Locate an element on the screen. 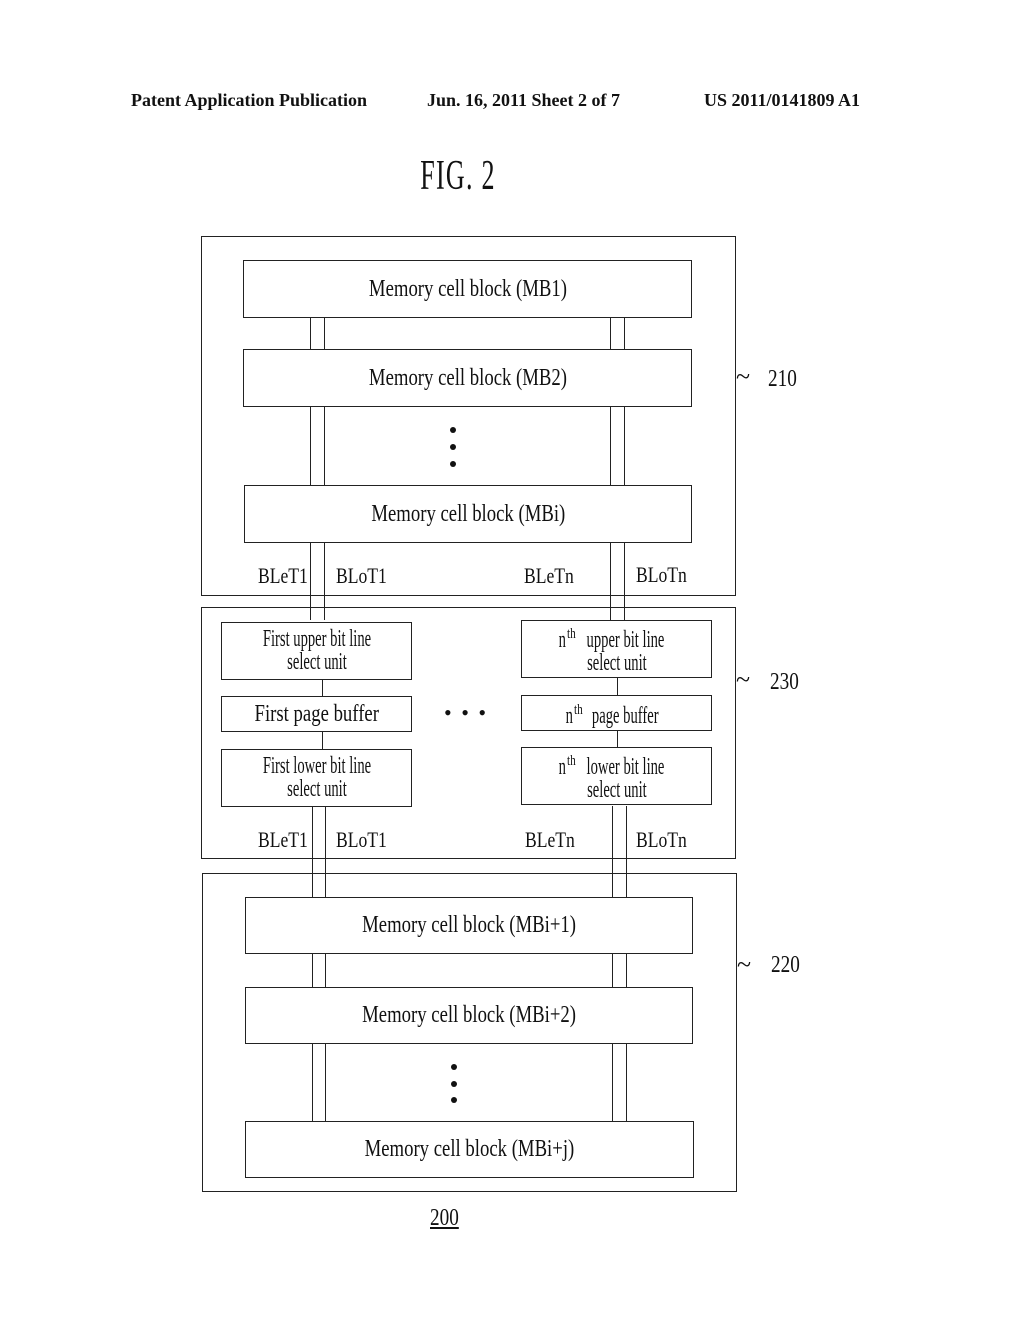 This screenshot has width=1024, height=1320. memory-cell-block-mbi-plus-2: Memory cell block (MBi+2) is located at coordinates (469, 1015).